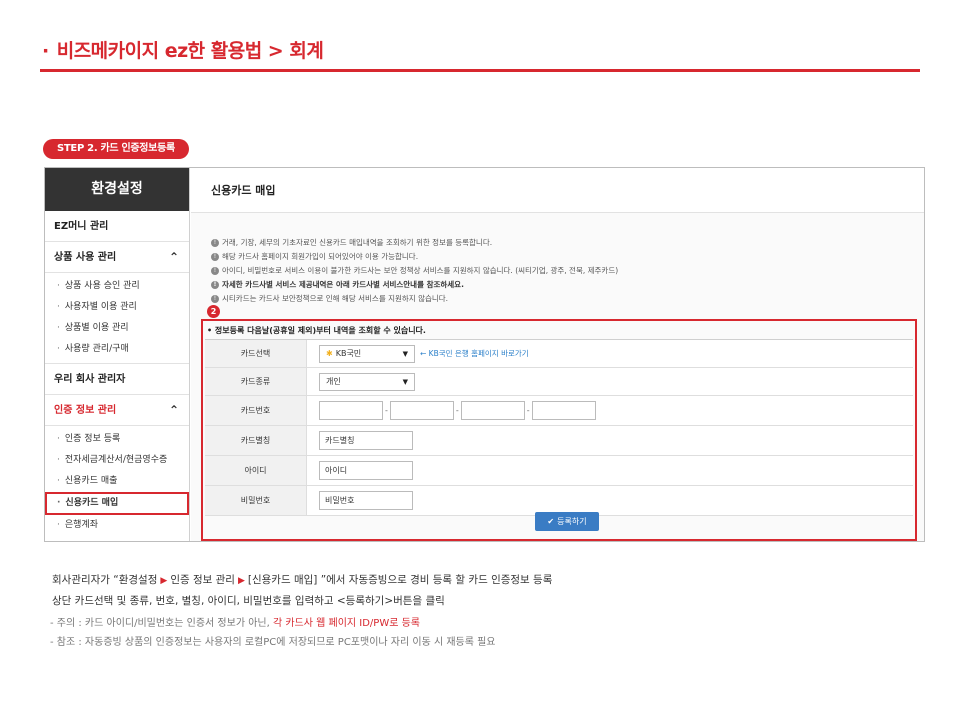 Image resolution: width=960 pixels, height=720 pixels. Describe the element at coordinates (85, 257) in the screenshot. I see `sidebar-item-label: 상품 사용 관리` at that location.